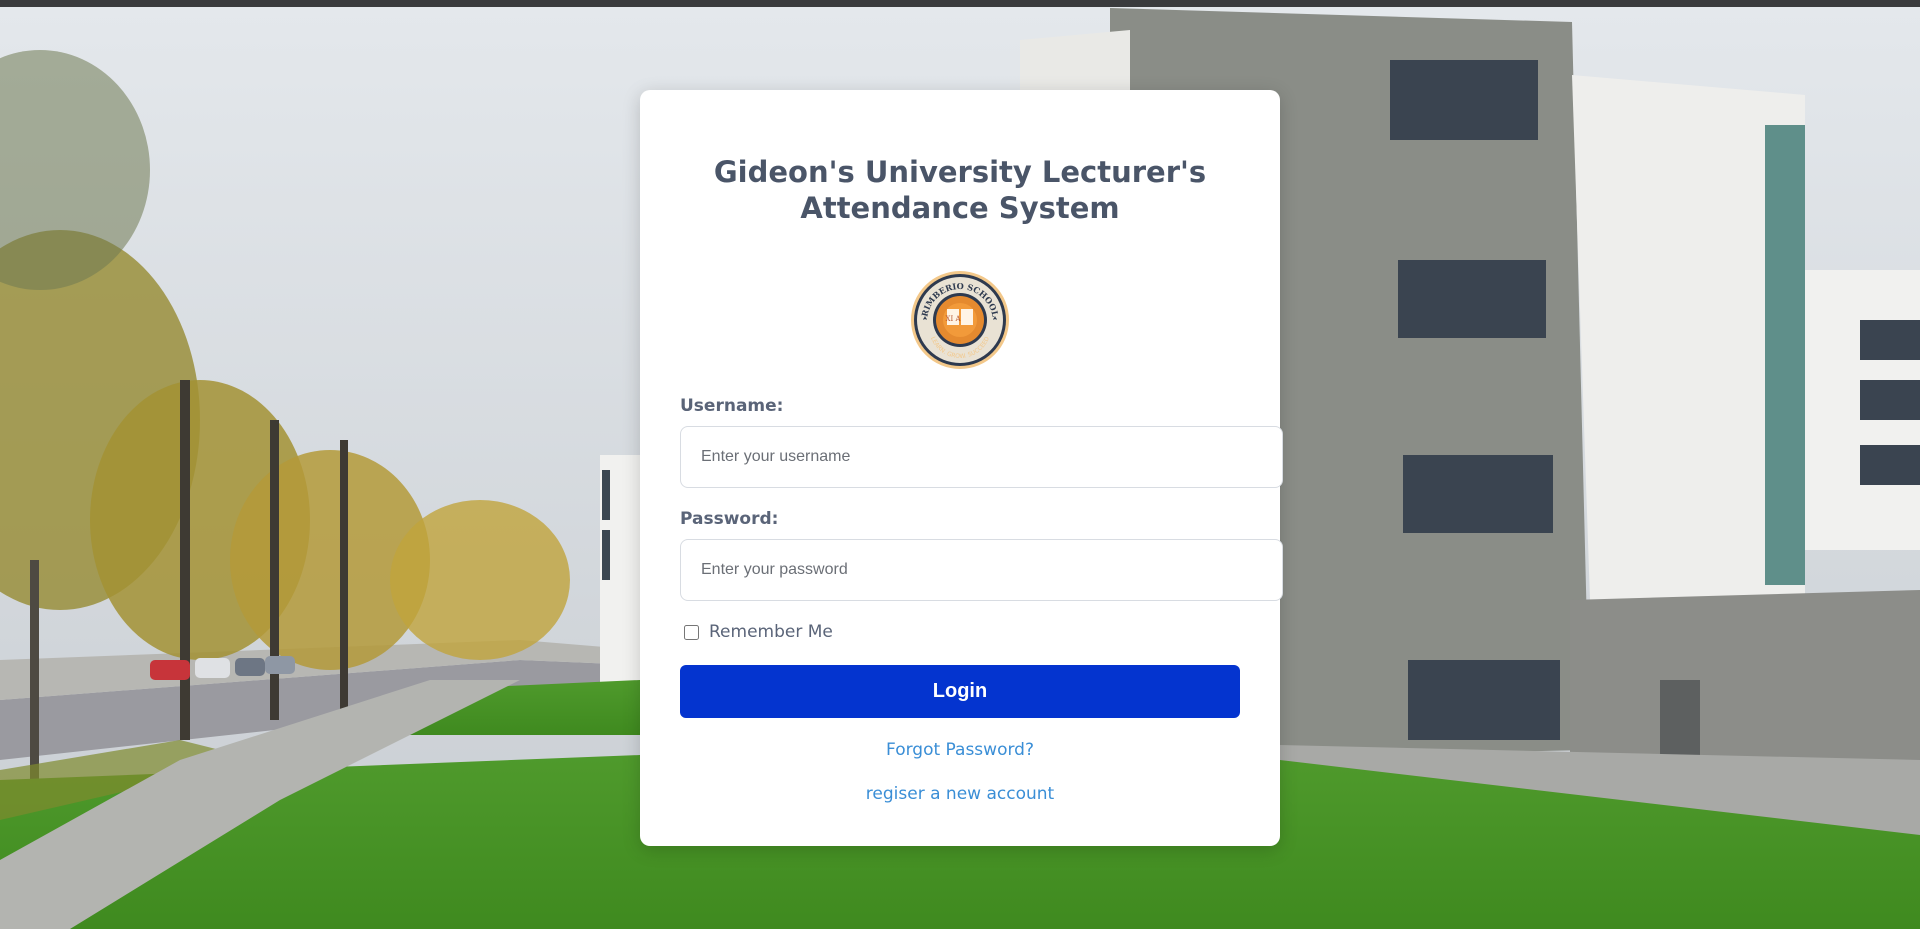 The image size is (1920, 929). What do you see at coordinates (953, 319) in the screenshot?
I see `crest-badge-text: XI A` at bounding box center [953, 319].